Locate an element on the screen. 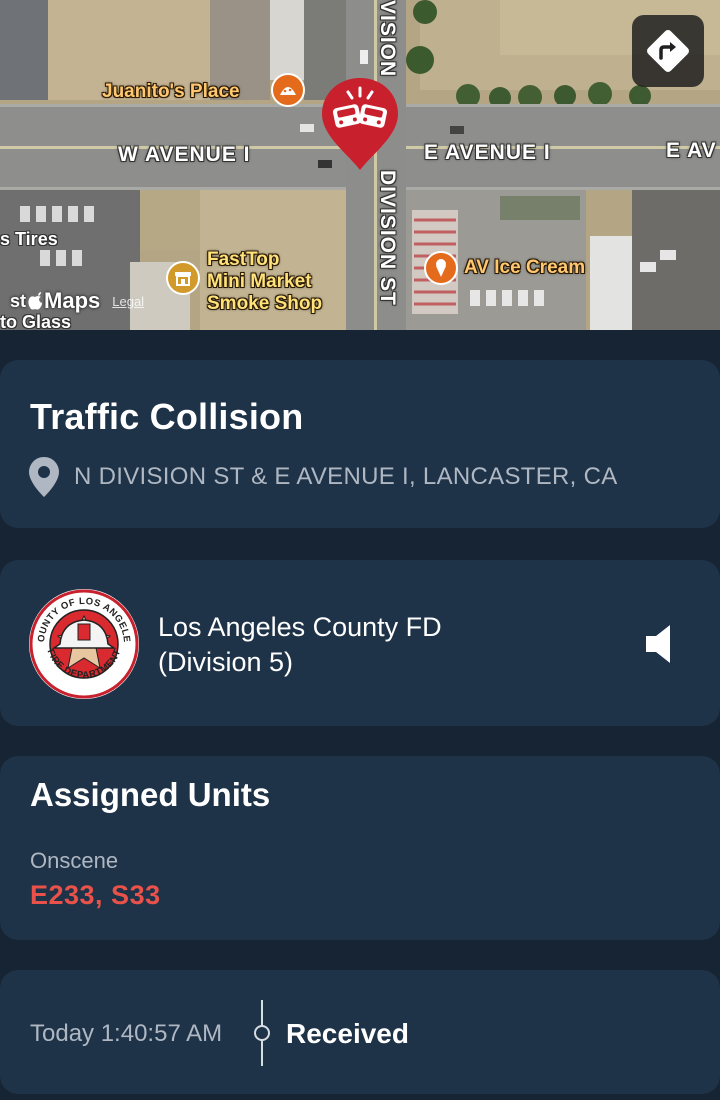  timeline-card: Today 1:40:57 AM Received is located at coordinates (360, 1032).